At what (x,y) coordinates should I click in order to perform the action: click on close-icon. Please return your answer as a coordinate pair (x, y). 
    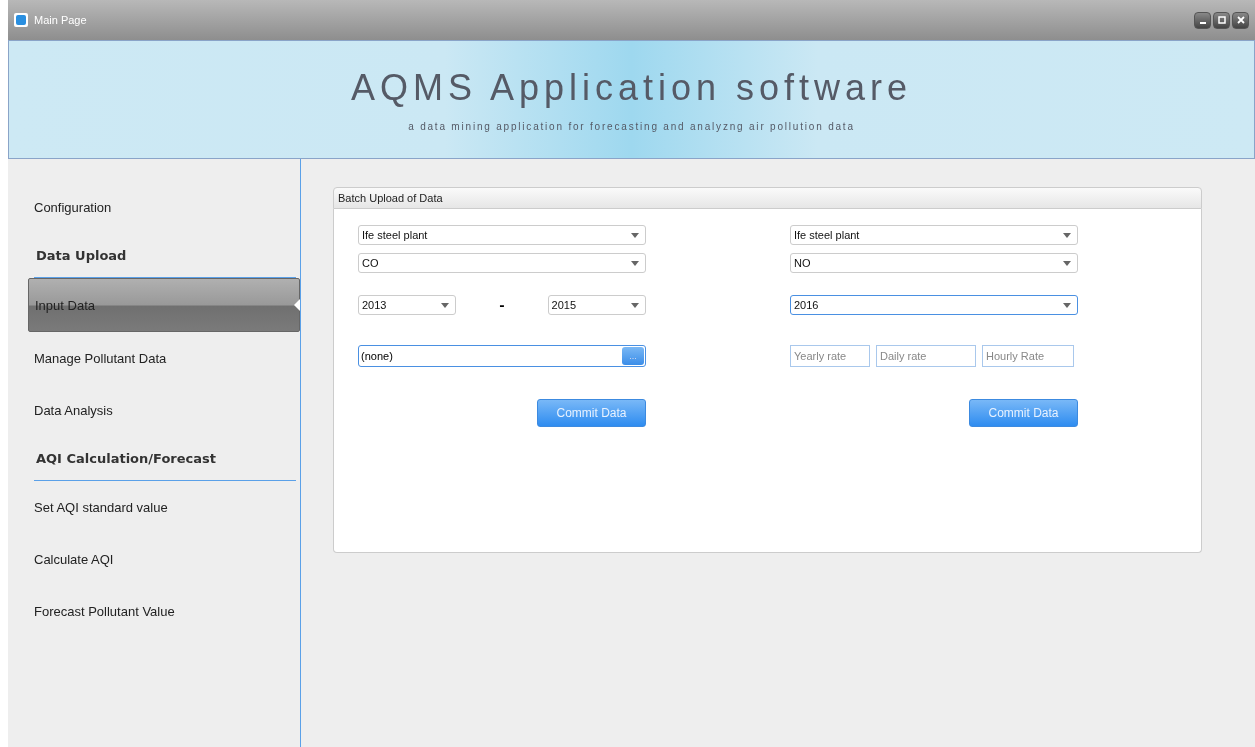
    Looking at the image, I should click on (1240, 20).